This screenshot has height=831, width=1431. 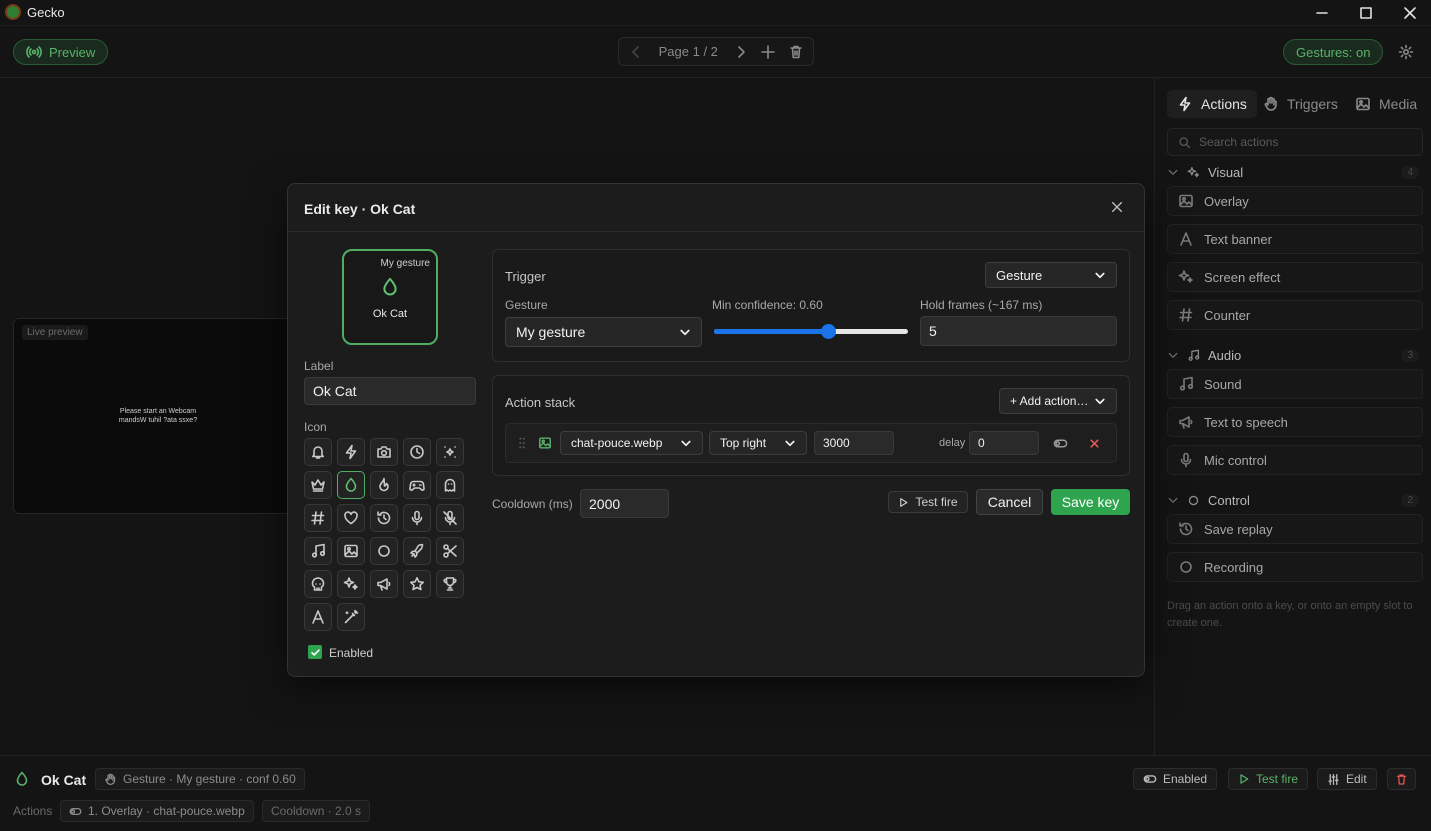 What do you see at coordinates (1295, 172) in the screenshot?
I see `section-visual: Visual 4` at bounding box center [1295, 172].